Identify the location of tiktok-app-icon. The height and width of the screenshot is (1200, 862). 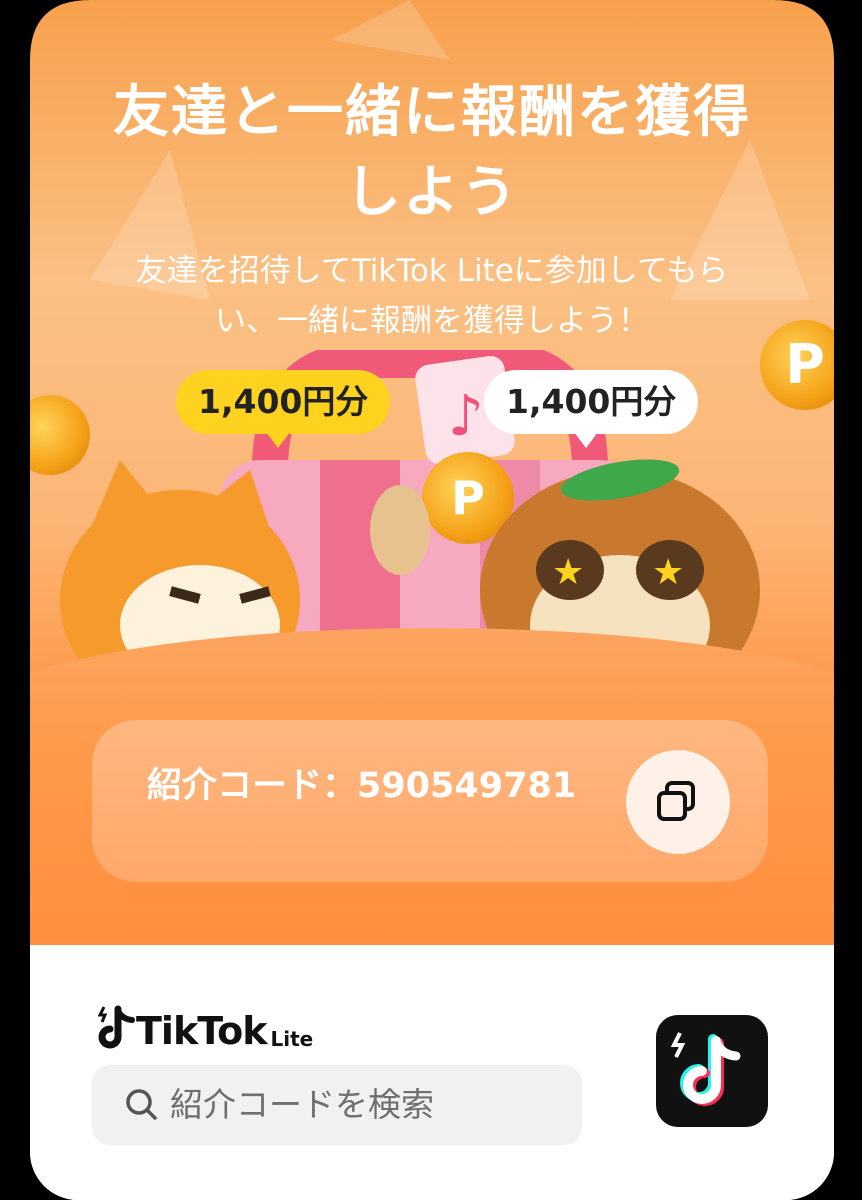
(712, 1071).